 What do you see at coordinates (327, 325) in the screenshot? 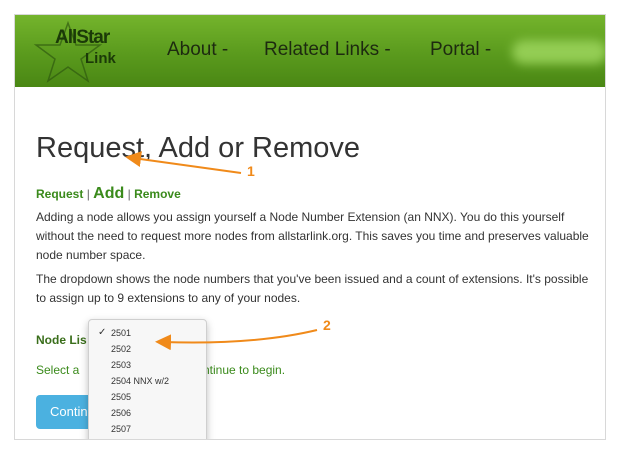
I see `annotation-label-2: 2` at bounding box center [327, 325].